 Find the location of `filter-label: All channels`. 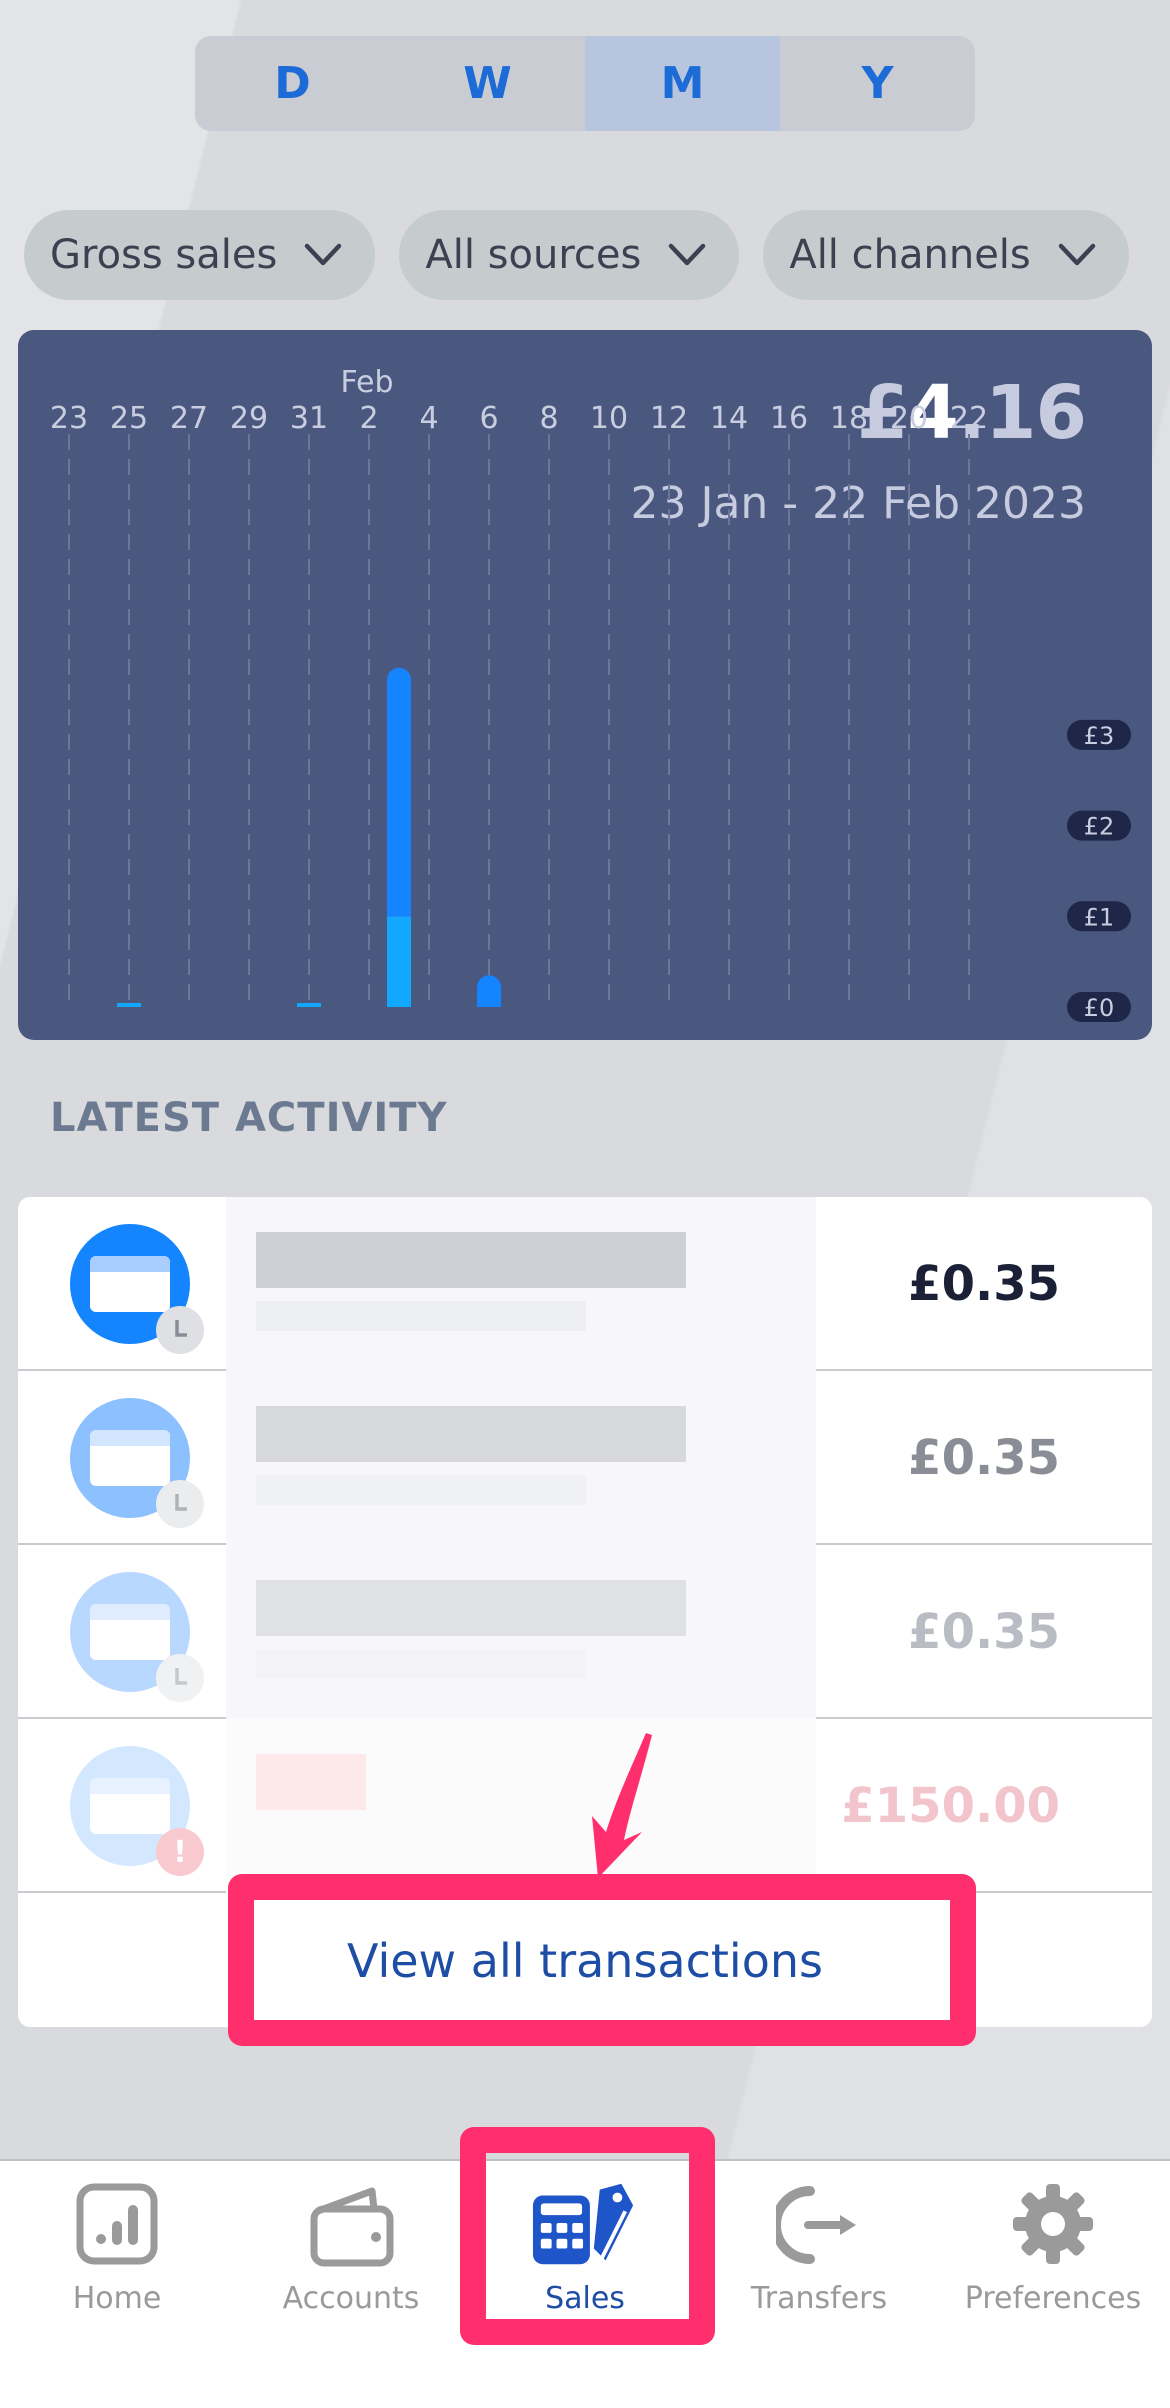

filter-label: All channels is located at coordinates (910, 255).